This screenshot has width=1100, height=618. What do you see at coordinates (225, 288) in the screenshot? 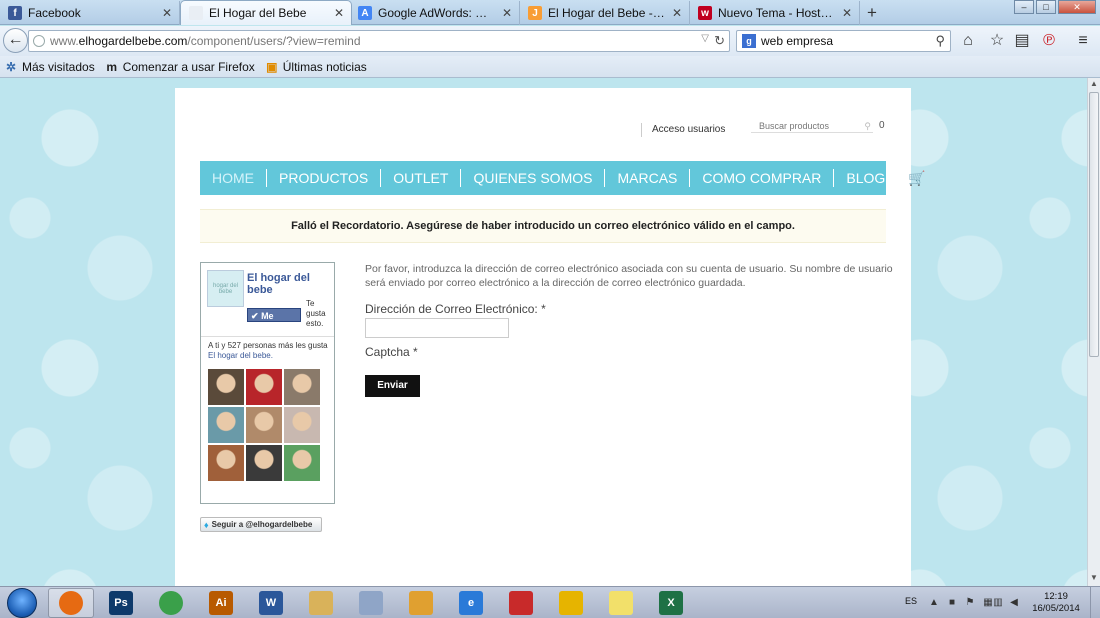
I see `page-logo: hogar del bebe` at bounding box center [225, 288].